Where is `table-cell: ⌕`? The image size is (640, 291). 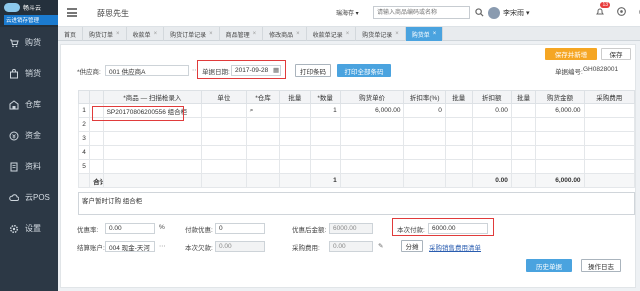 table-cell: ⌕ is located at coordinates (263, 110).